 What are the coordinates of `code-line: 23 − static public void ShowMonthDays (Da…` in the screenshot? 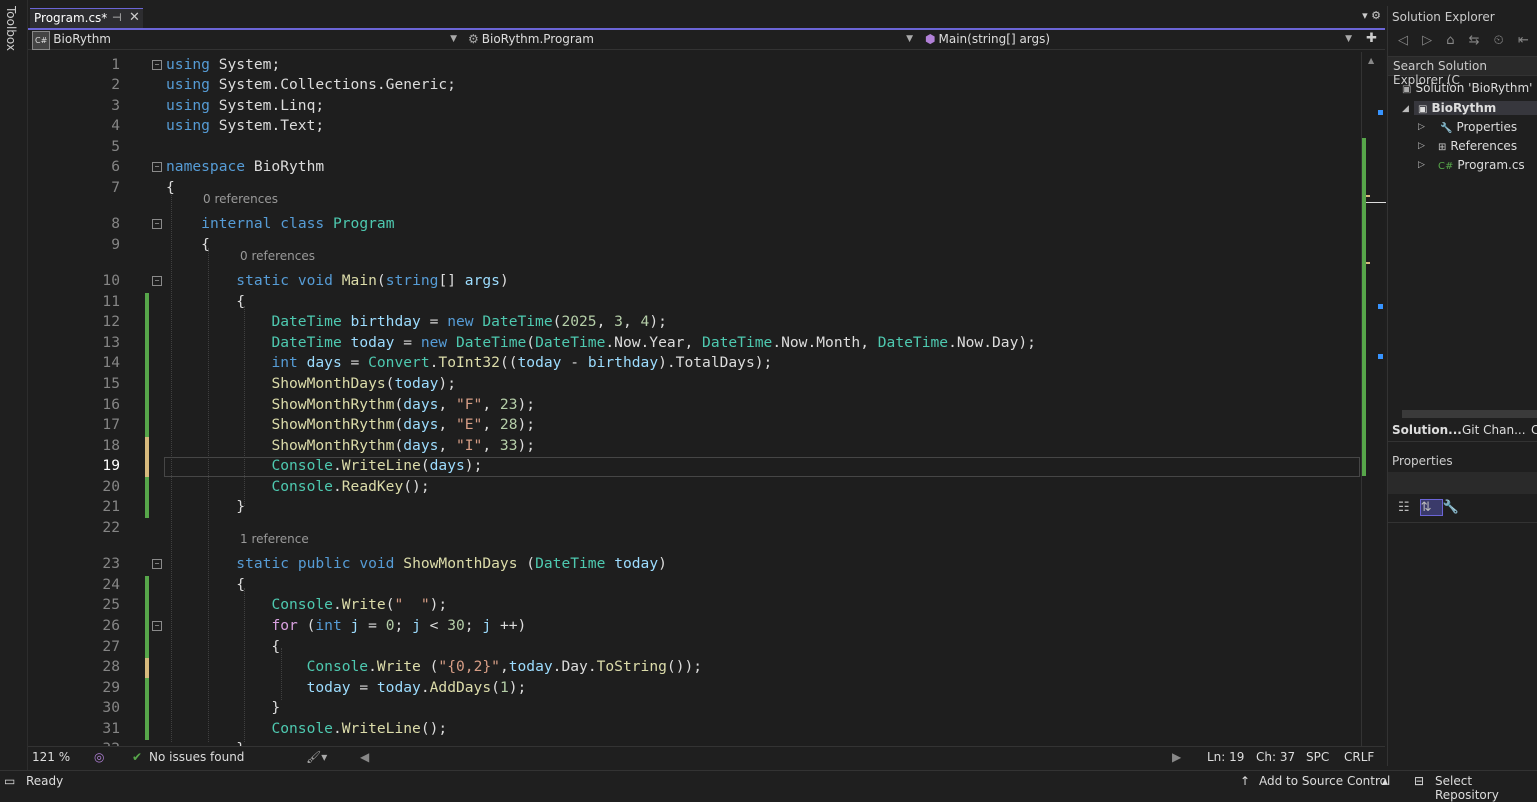 It's located at (694, 565).